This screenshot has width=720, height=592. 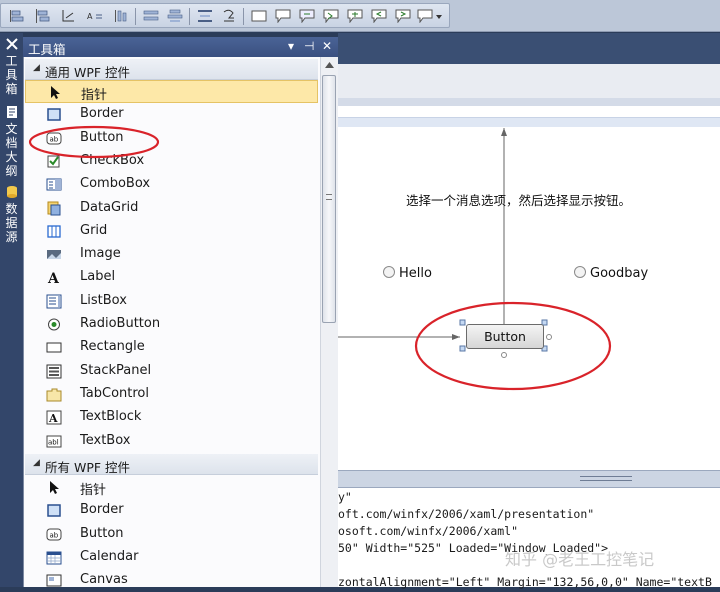 What do you see at coordinates (205, 16) in the screenshot?
I see `horizontal-spacing-icon` at bounding box center [205, 16].